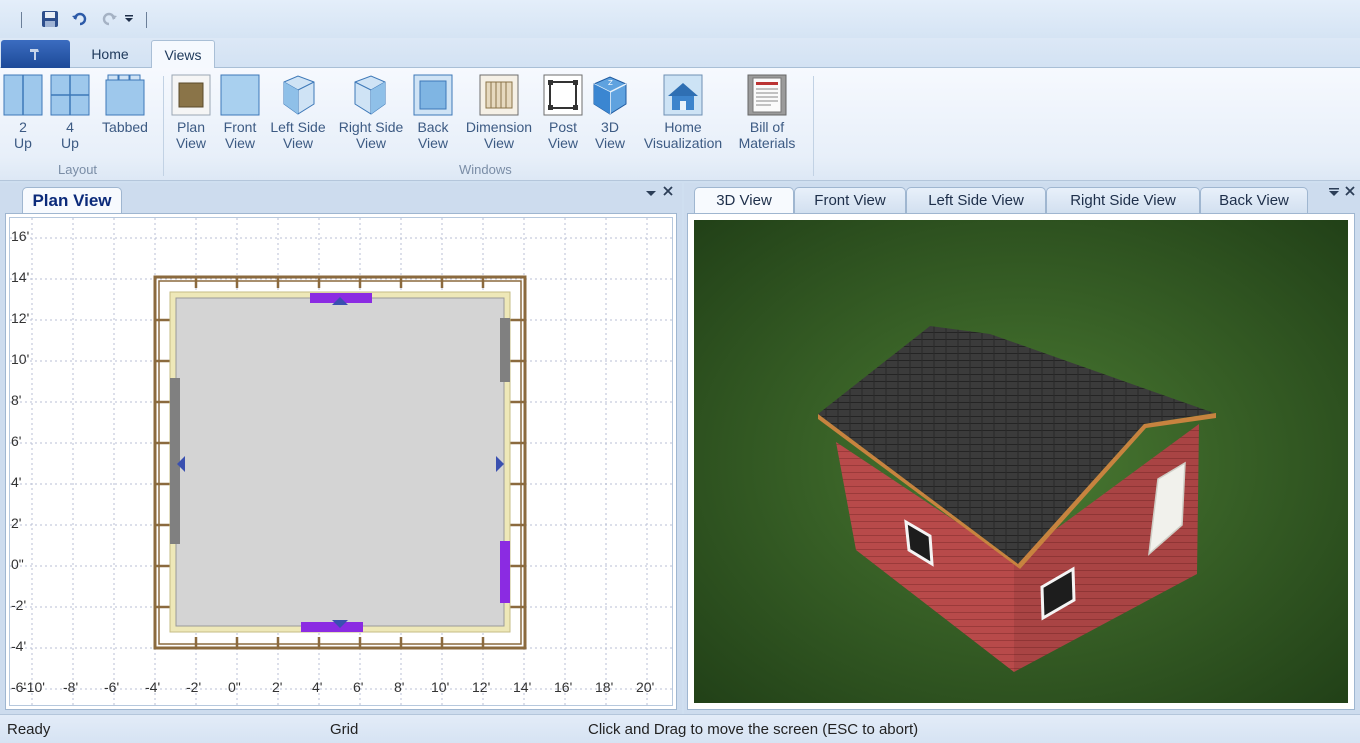 Image resolution: width=1360 pixels, height=743 pixels. I want to click on home-visualization-button: Home Visualization, so click(683, 112).